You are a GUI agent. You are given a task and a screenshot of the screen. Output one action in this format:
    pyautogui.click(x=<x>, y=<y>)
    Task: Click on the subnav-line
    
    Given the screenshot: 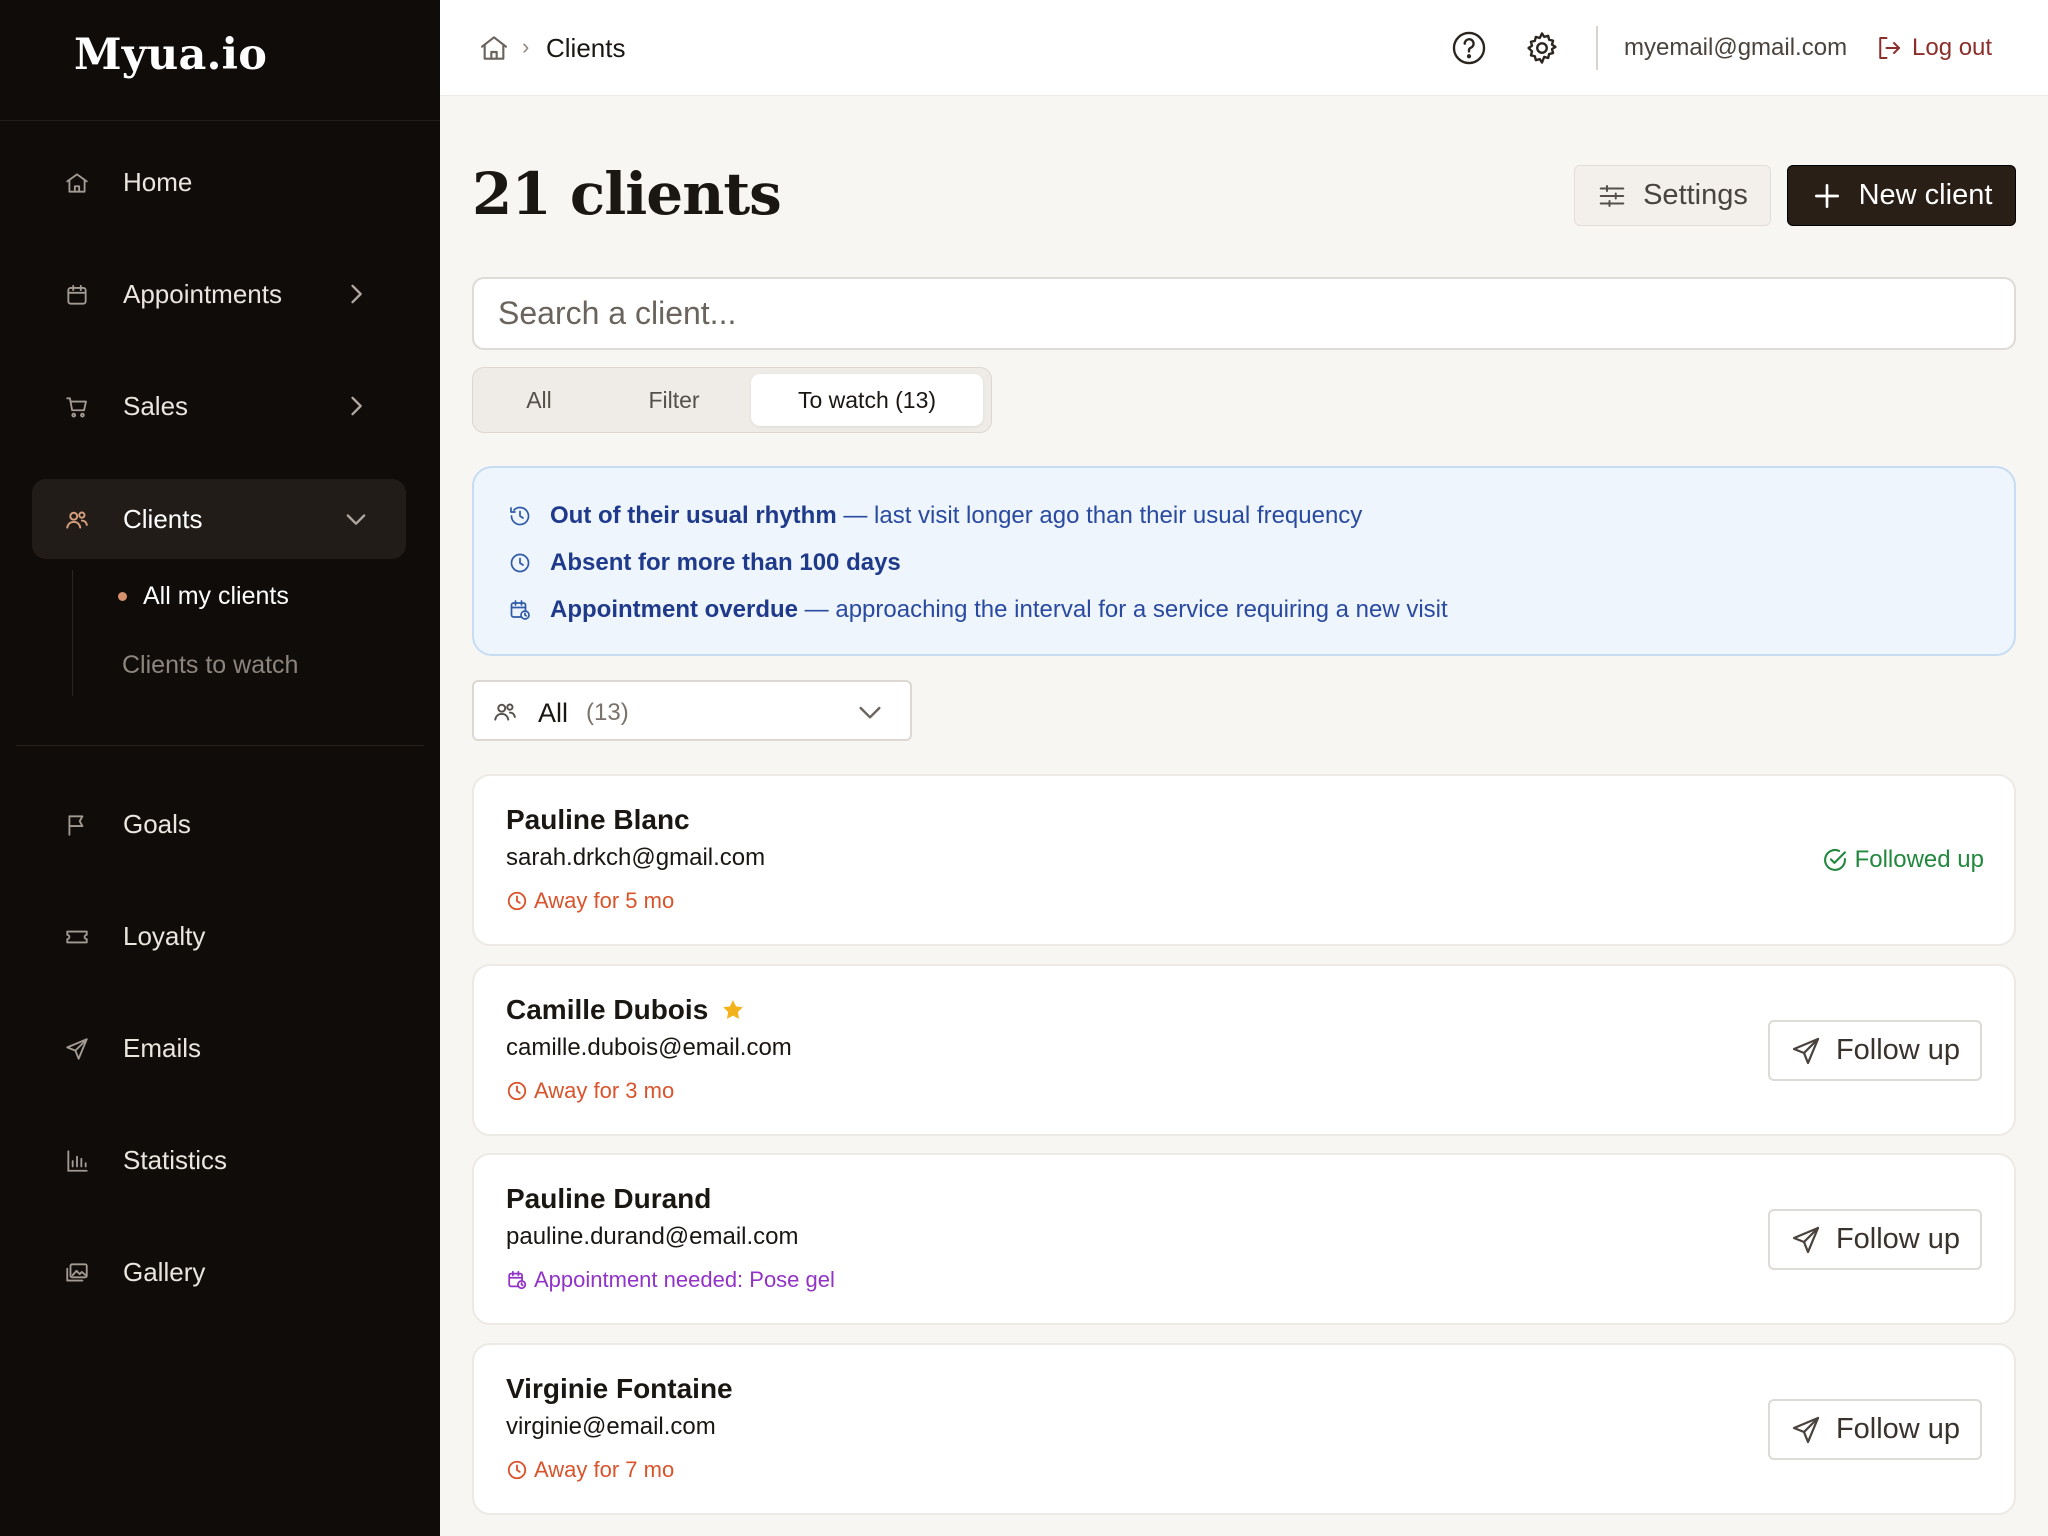 What is the action you would take?
    pyautogui.click(x=72, y=633)
    